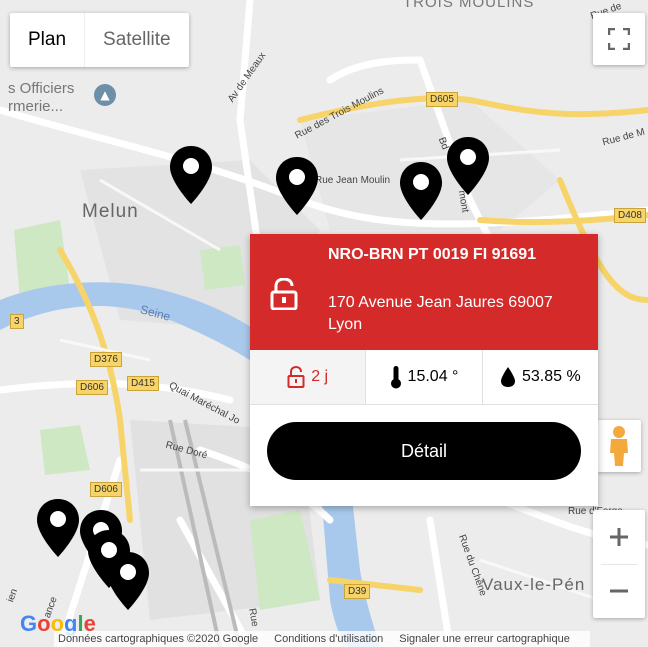 This screenshot has width=648, height=647. What do you see at coordinates (136, 40) in the screenshot?
I see `map-type-satellite-button: Satellite` at bounding box center [136, 40].